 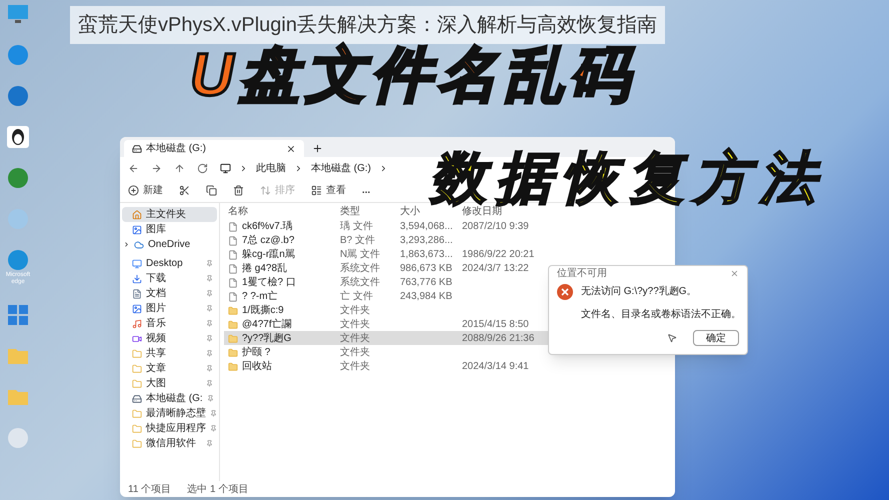 What do you see at coordinates (316, 190) in the screenshot?
I see `list-view-icon` at bounding box center [316, 190].